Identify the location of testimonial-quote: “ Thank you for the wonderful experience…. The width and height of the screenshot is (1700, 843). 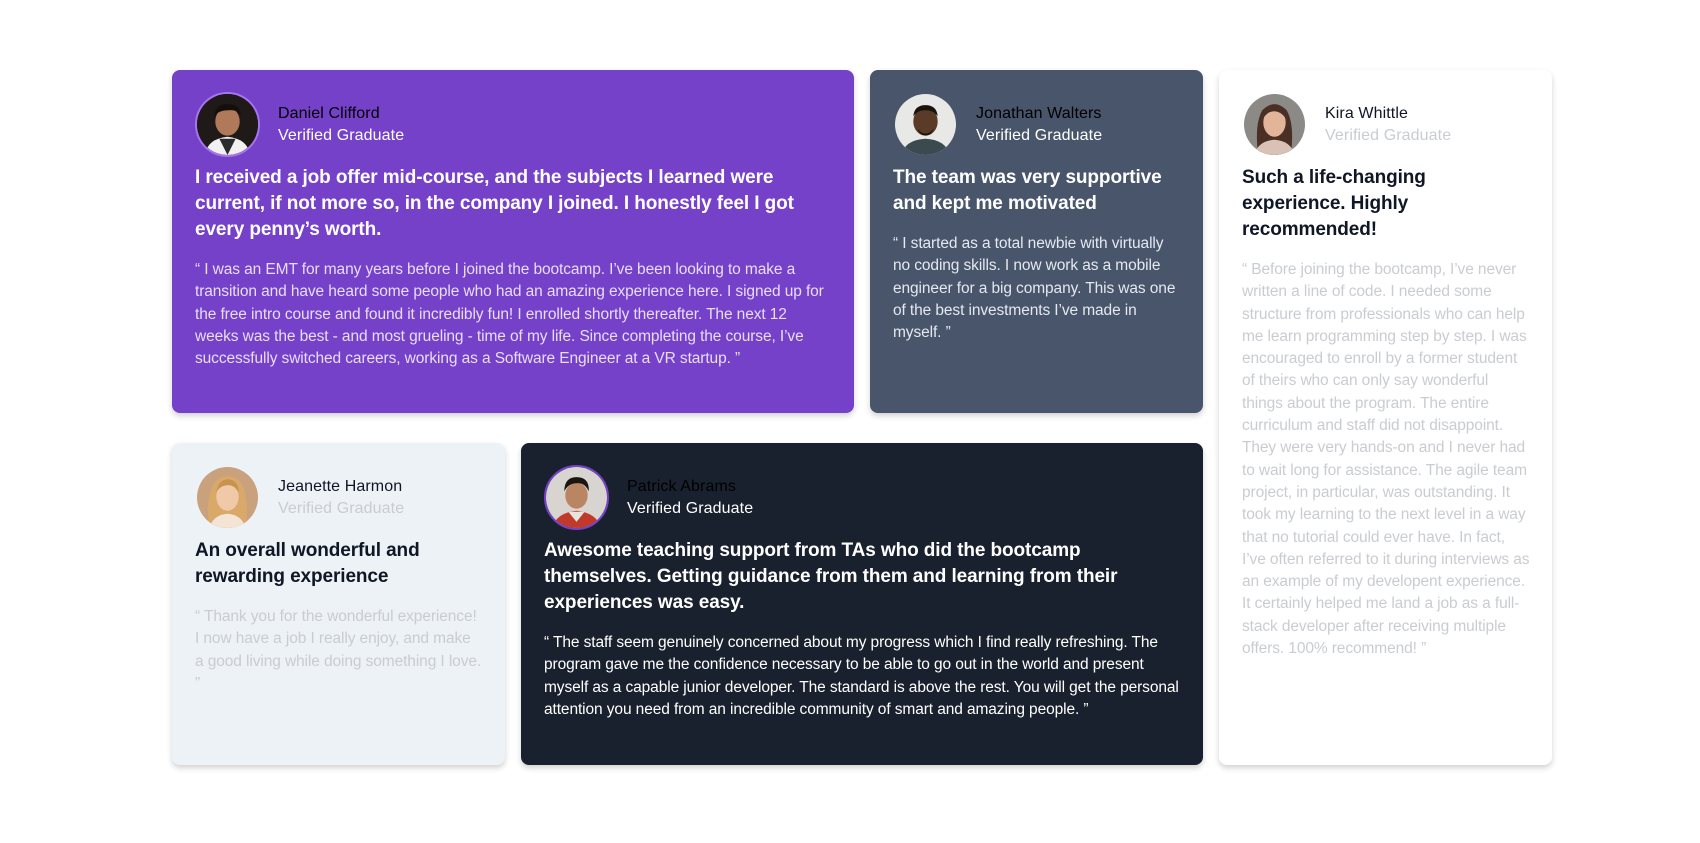
(338, 650).